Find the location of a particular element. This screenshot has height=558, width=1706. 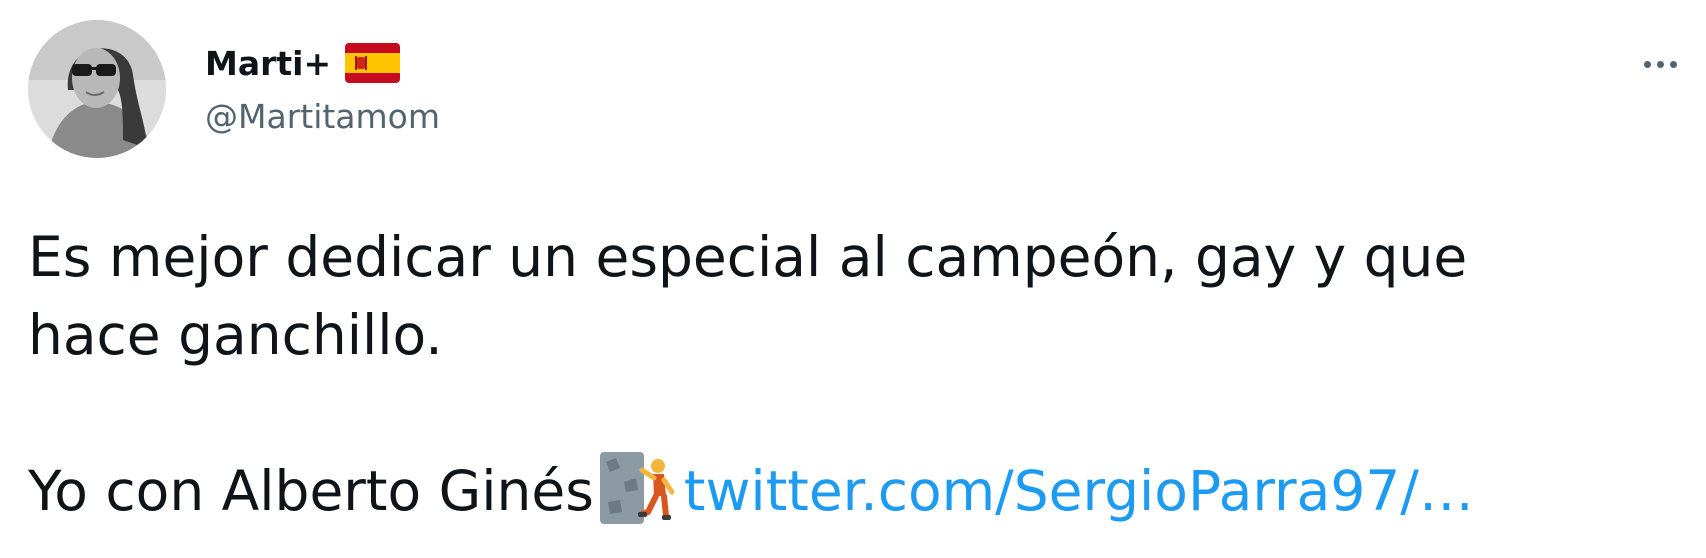

author-handle: @Martitamom is located at coordinates (322, 116).